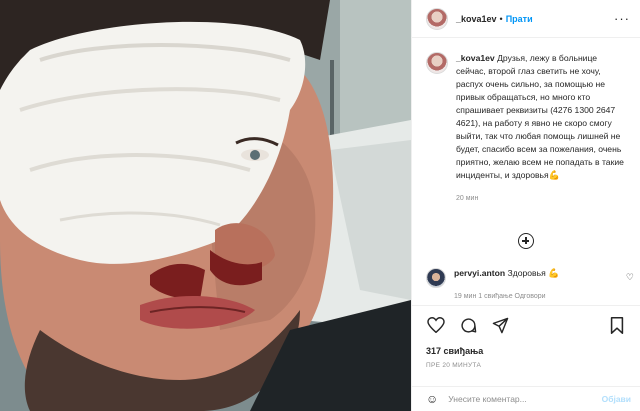  I want to click on emoji-picker-icon: ☺, so click(432, 399).